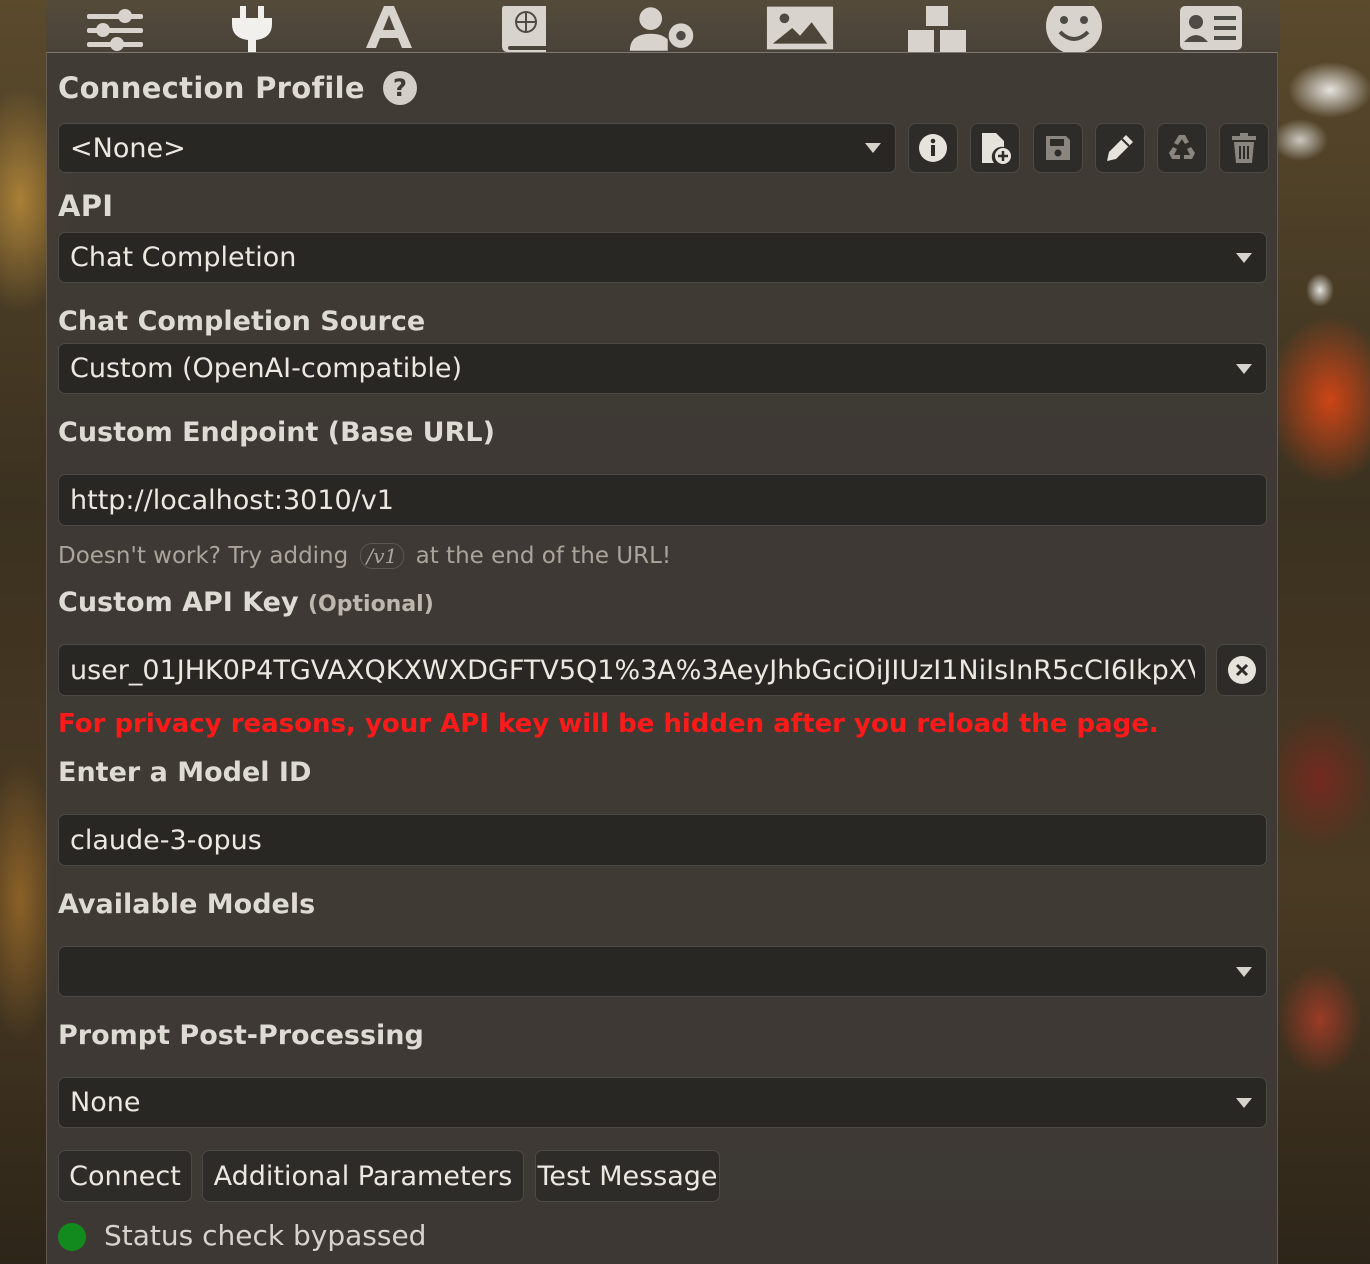 The width and height of the screenshot is (1370, 1264). What do you see at coordinates (363, 1176) in the screenshot?
I see `additional-parameters-button: Additional Parameters` at bounding box center [363, 1176].